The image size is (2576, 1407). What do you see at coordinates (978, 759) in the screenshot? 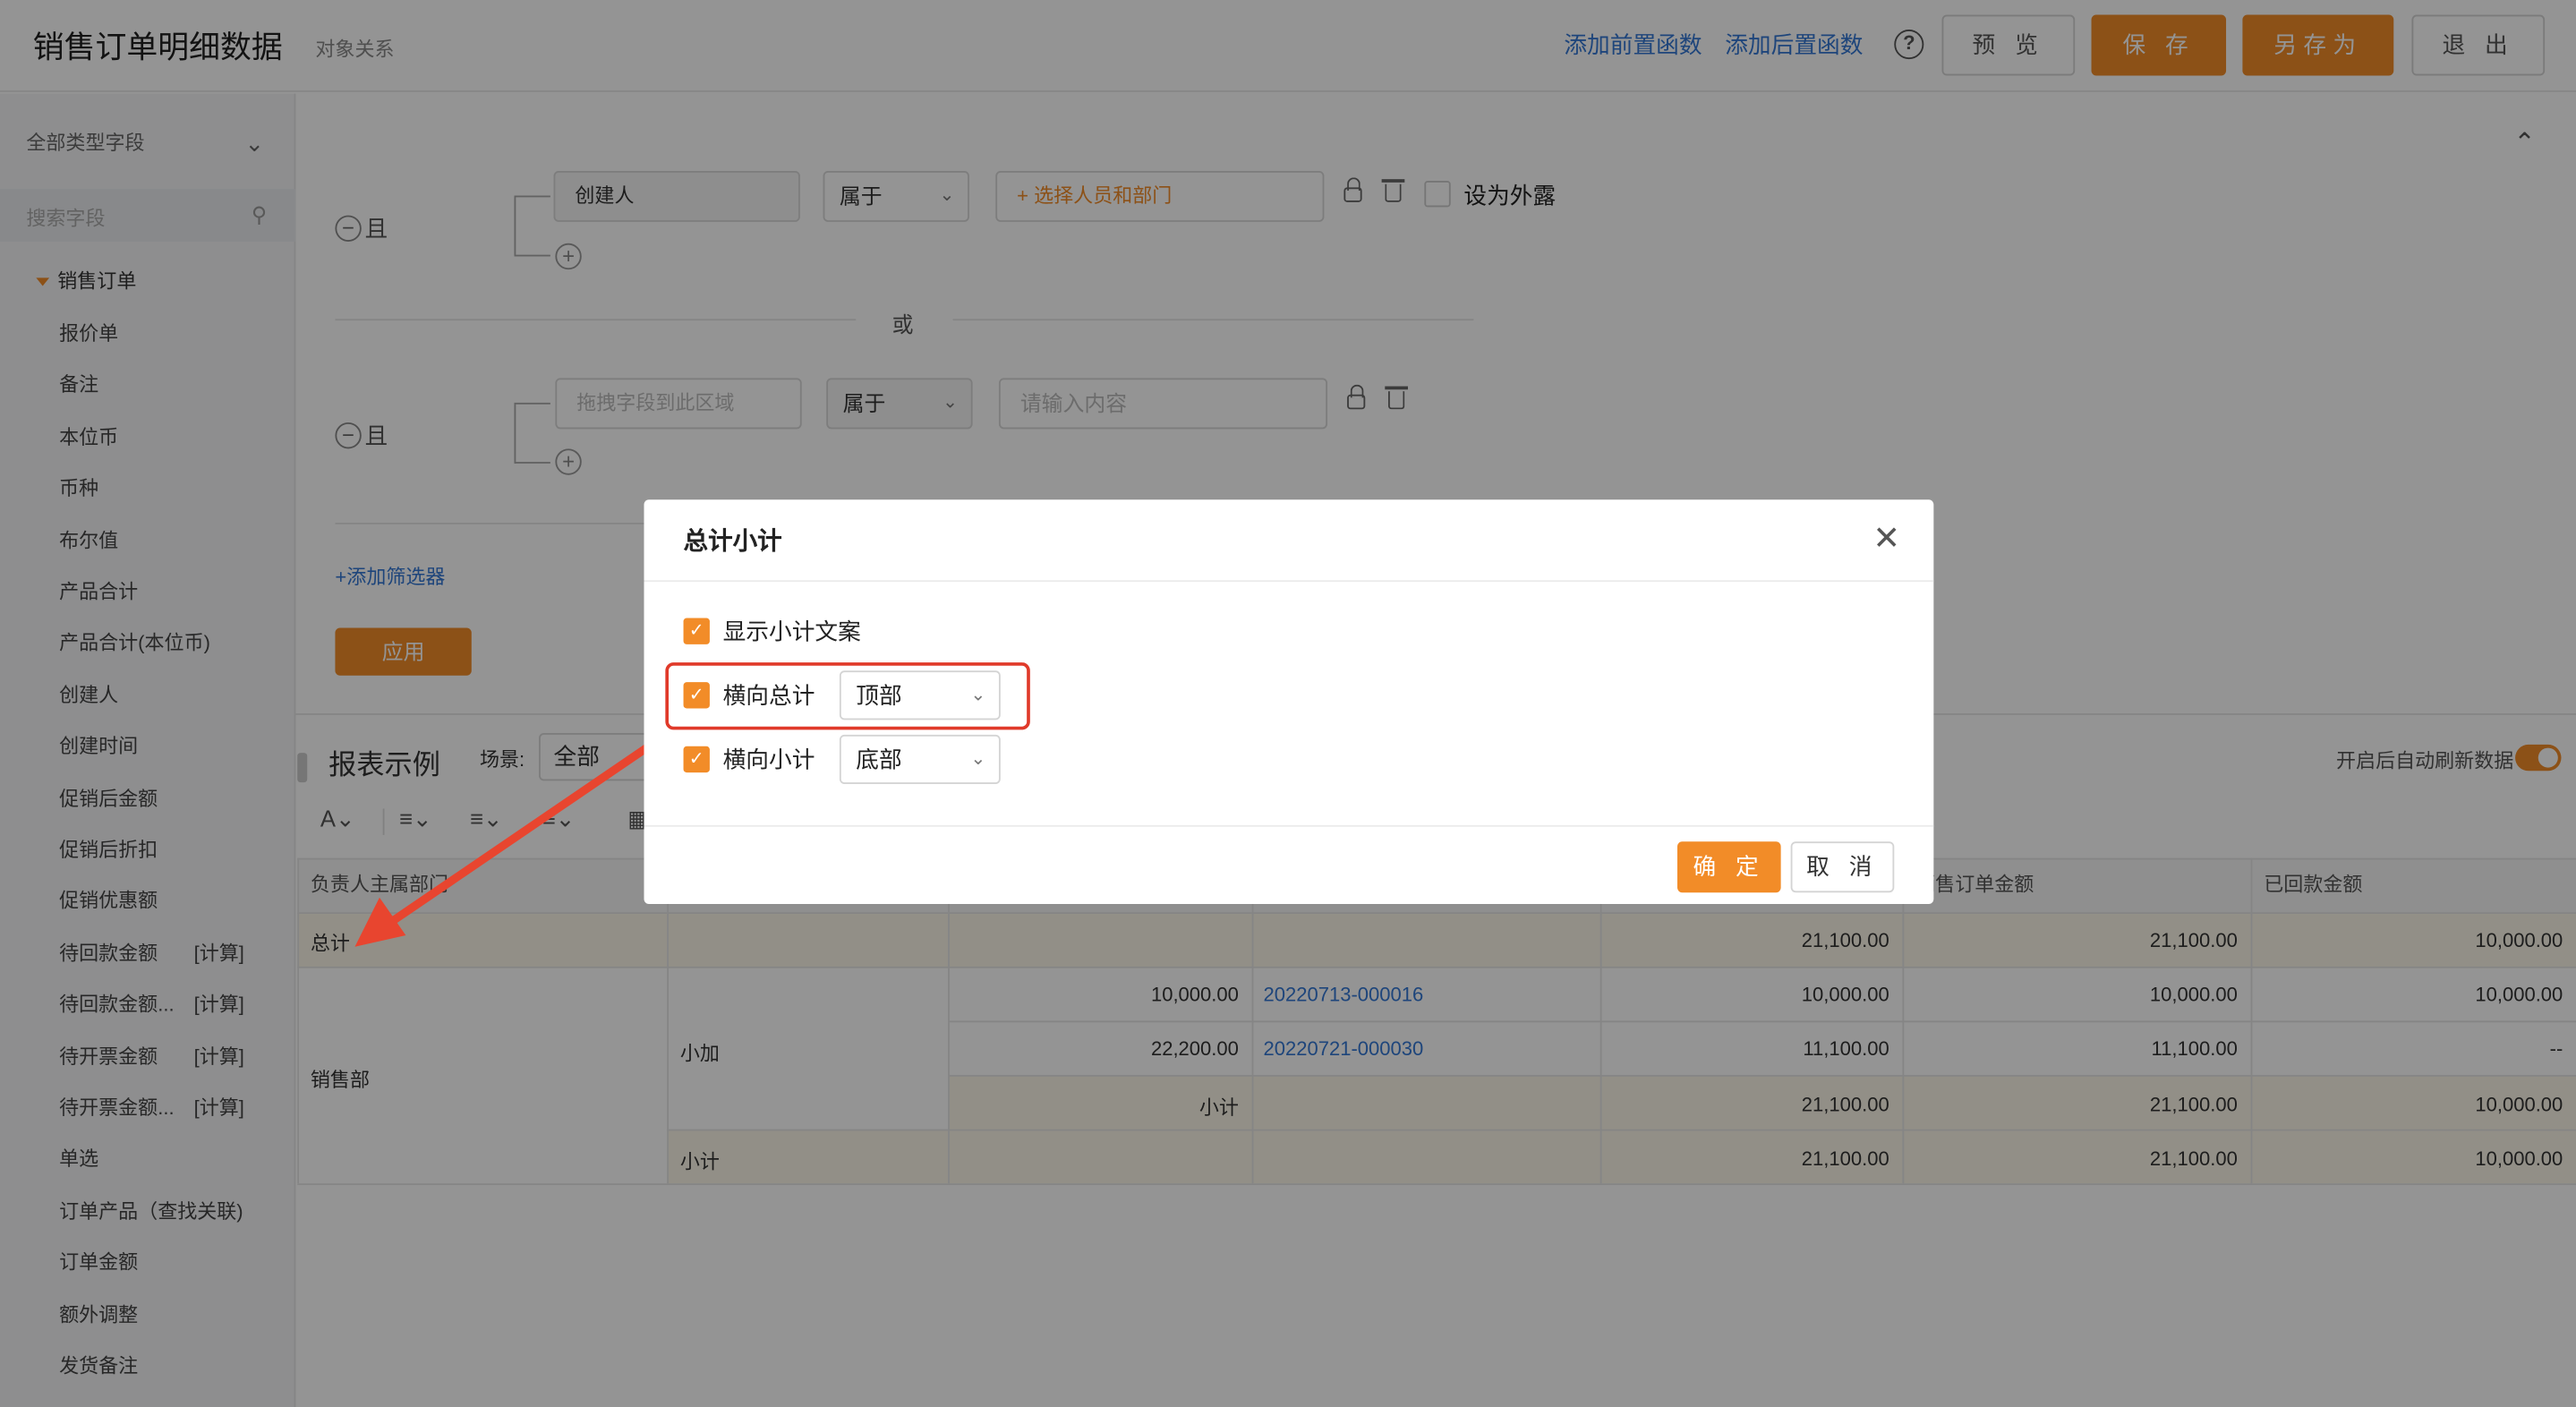
I see `chevron-down-icon: ⌄` at bounding box center [978, 759].